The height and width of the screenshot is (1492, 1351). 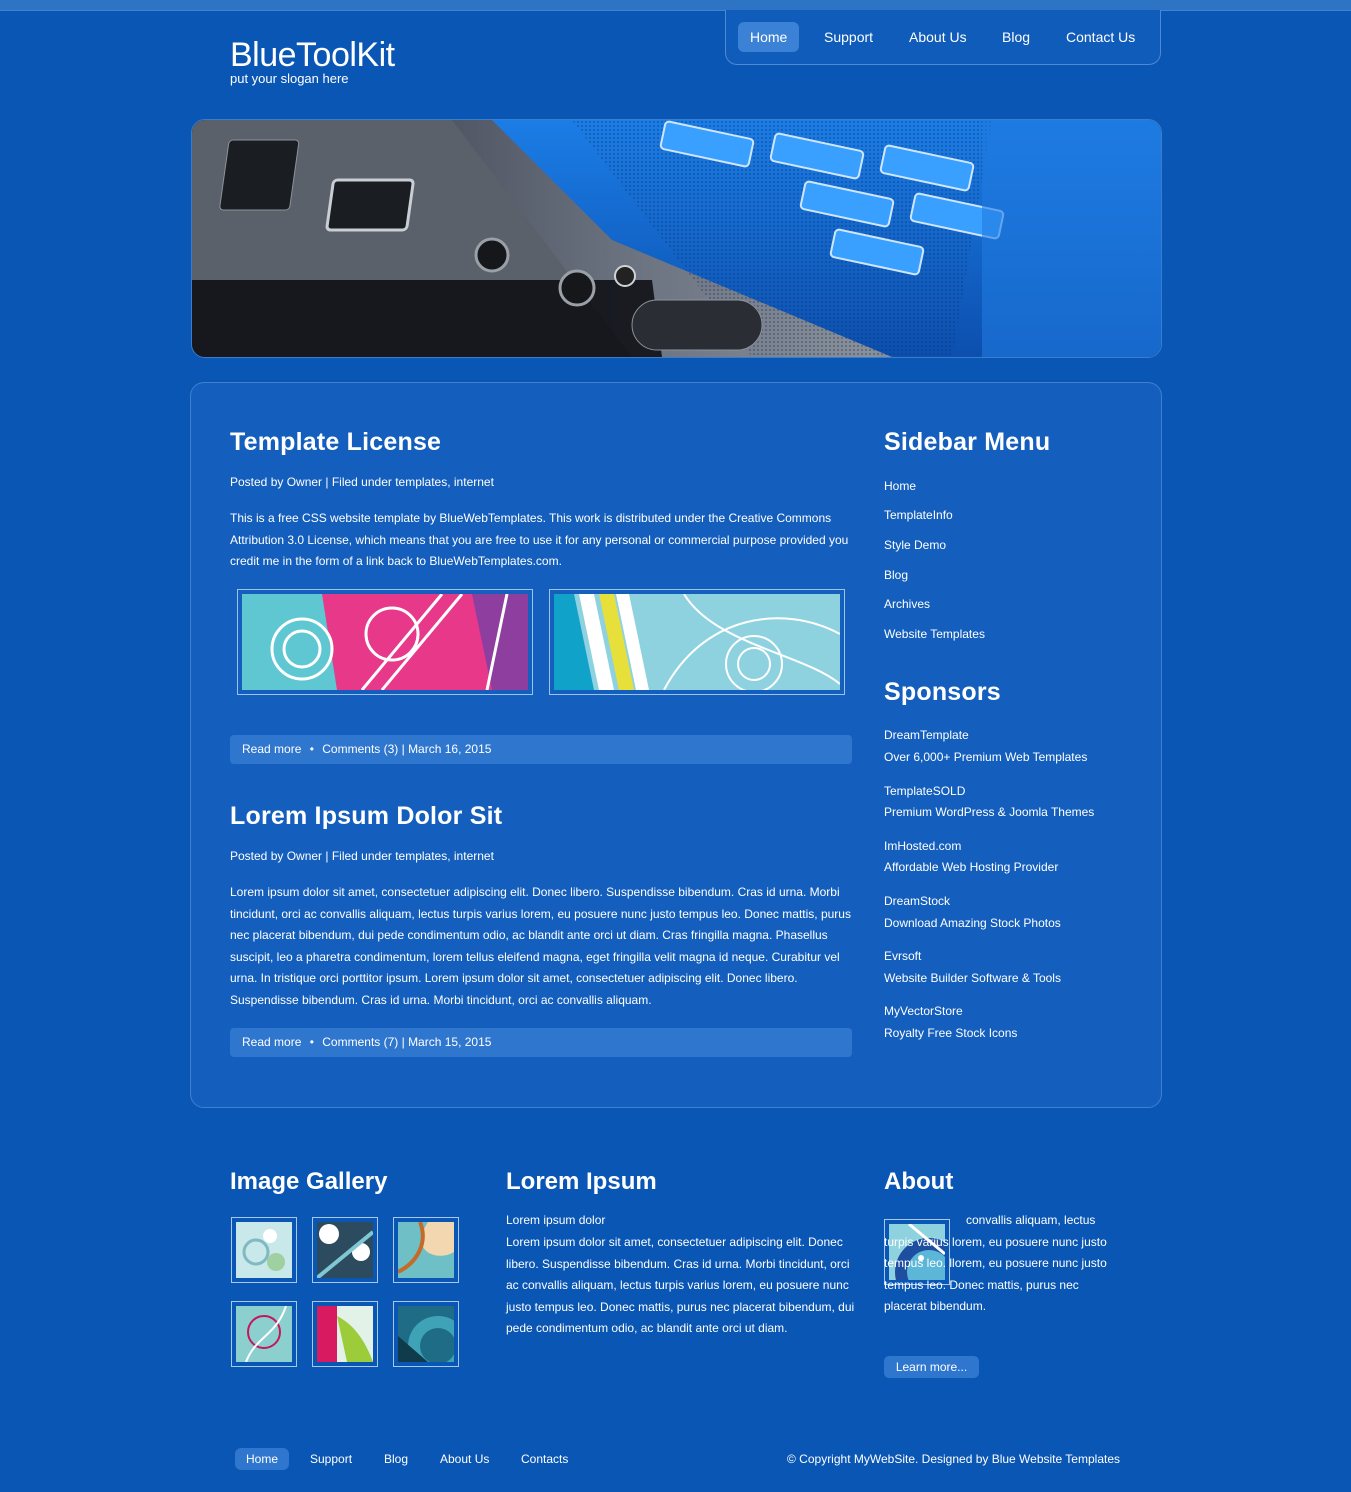 I want to click on post-title: Lorem Ipsum Dolor Sit, so click(x=366, y=816).